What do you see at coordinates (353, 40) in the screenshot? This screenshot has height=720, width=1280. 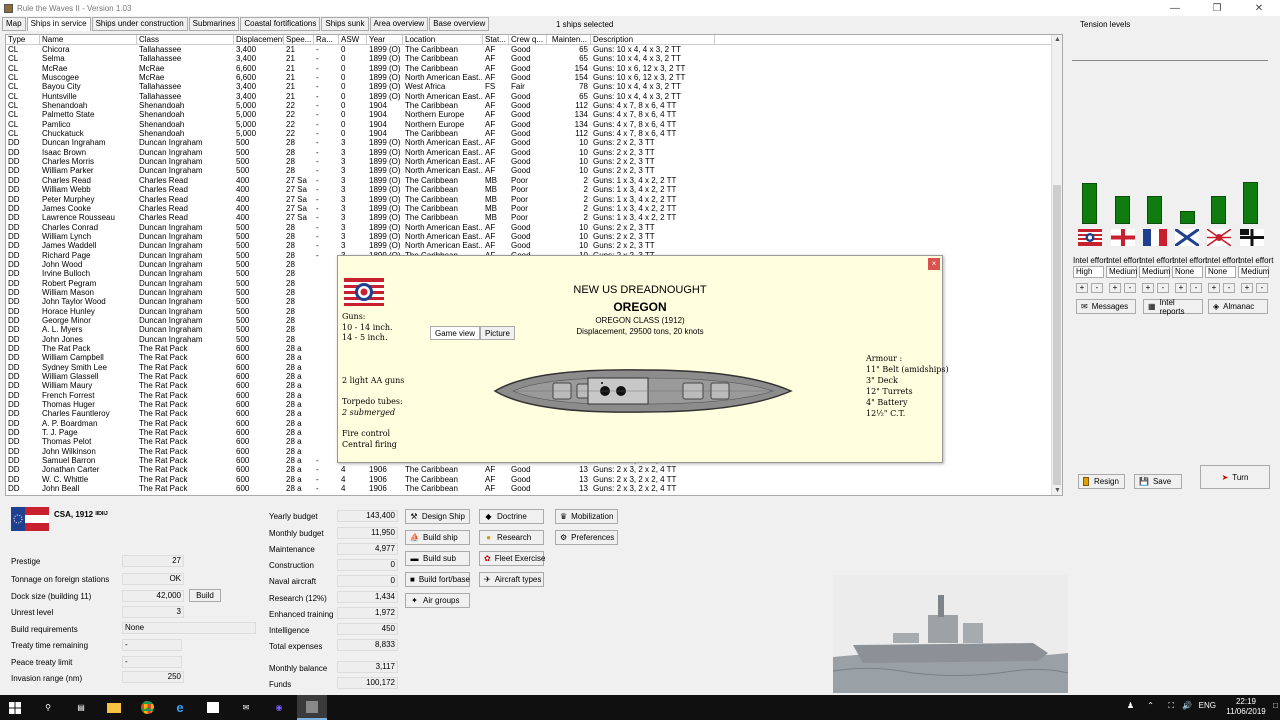 I see `column-header: ASW` at bounding box center [353, 40].